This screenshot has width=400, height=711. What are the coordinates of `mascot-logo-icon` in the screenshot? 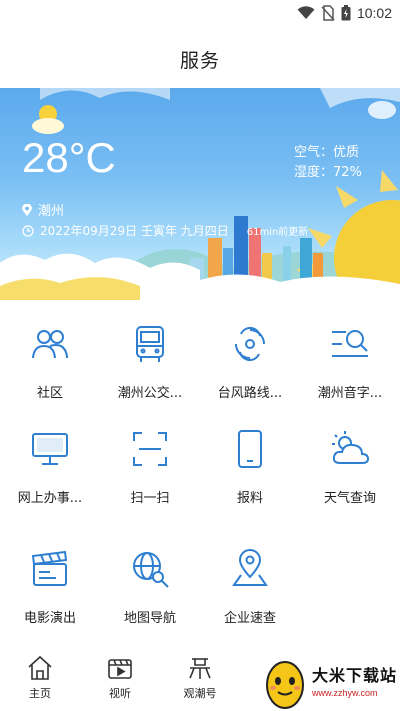 It's located at (285, 684).